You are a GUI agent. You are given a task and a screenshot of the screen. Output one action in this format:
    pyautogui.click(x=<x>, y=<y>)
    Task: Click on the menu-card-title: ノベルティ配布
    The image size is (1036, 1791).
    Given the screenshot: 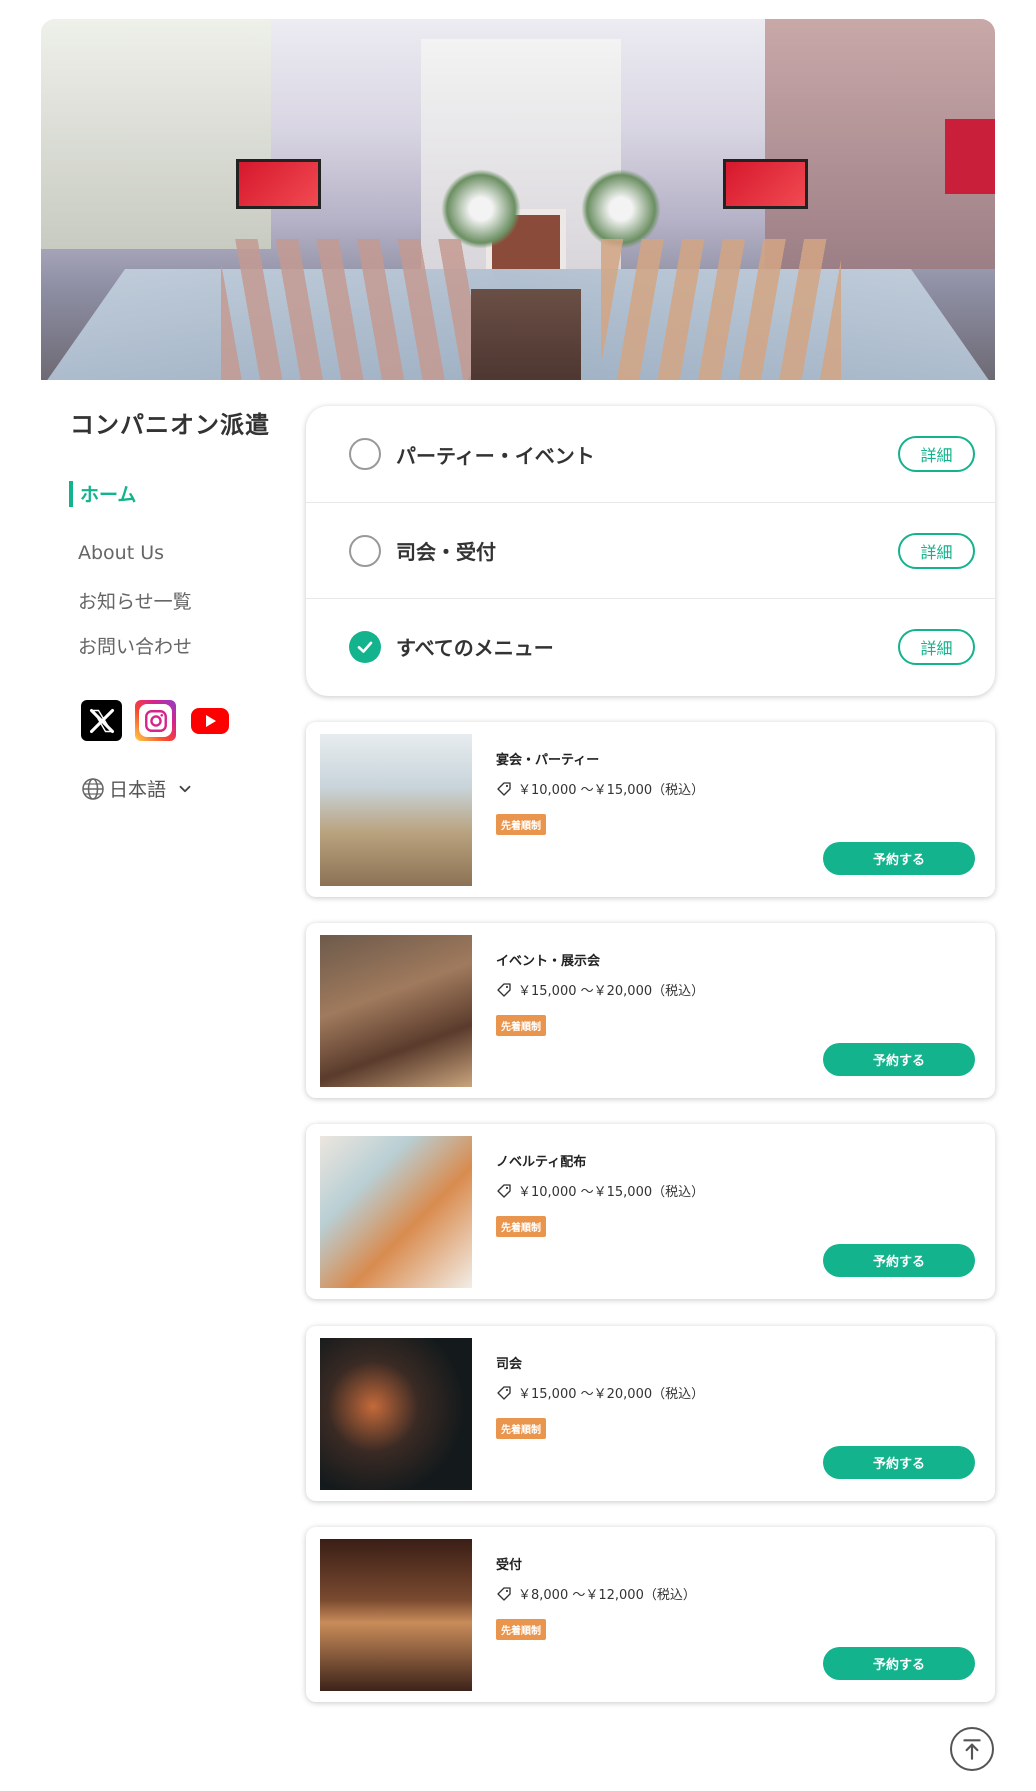 What is the action you would take?
    pyautogui.click(x=541, y=1162)
    